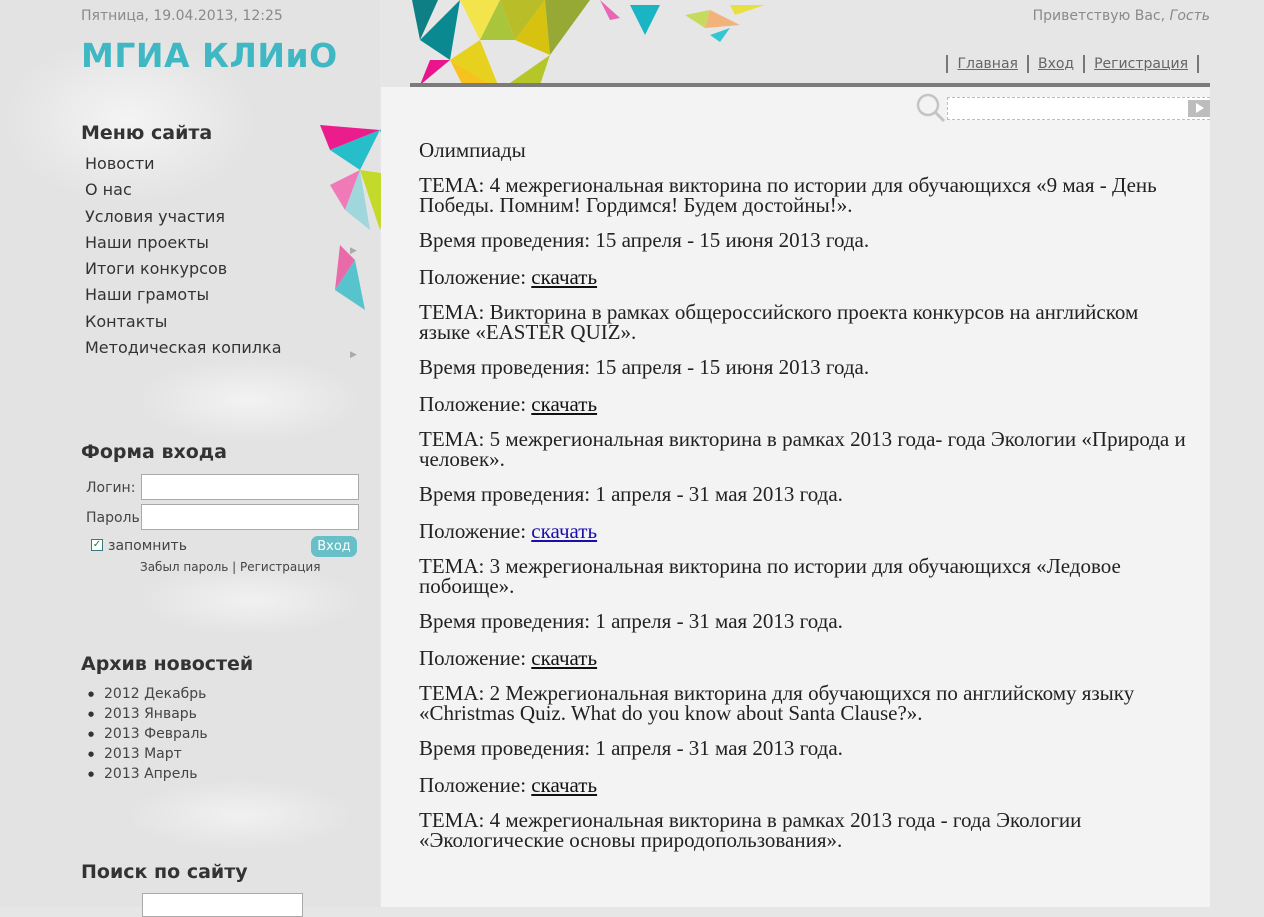 The height and width of the screenshot is (917, 1264). What do you see at coordinates (472, 150) in the screenshot?
I see `page-title: Олимпиады` at bounding box center [472, 150].